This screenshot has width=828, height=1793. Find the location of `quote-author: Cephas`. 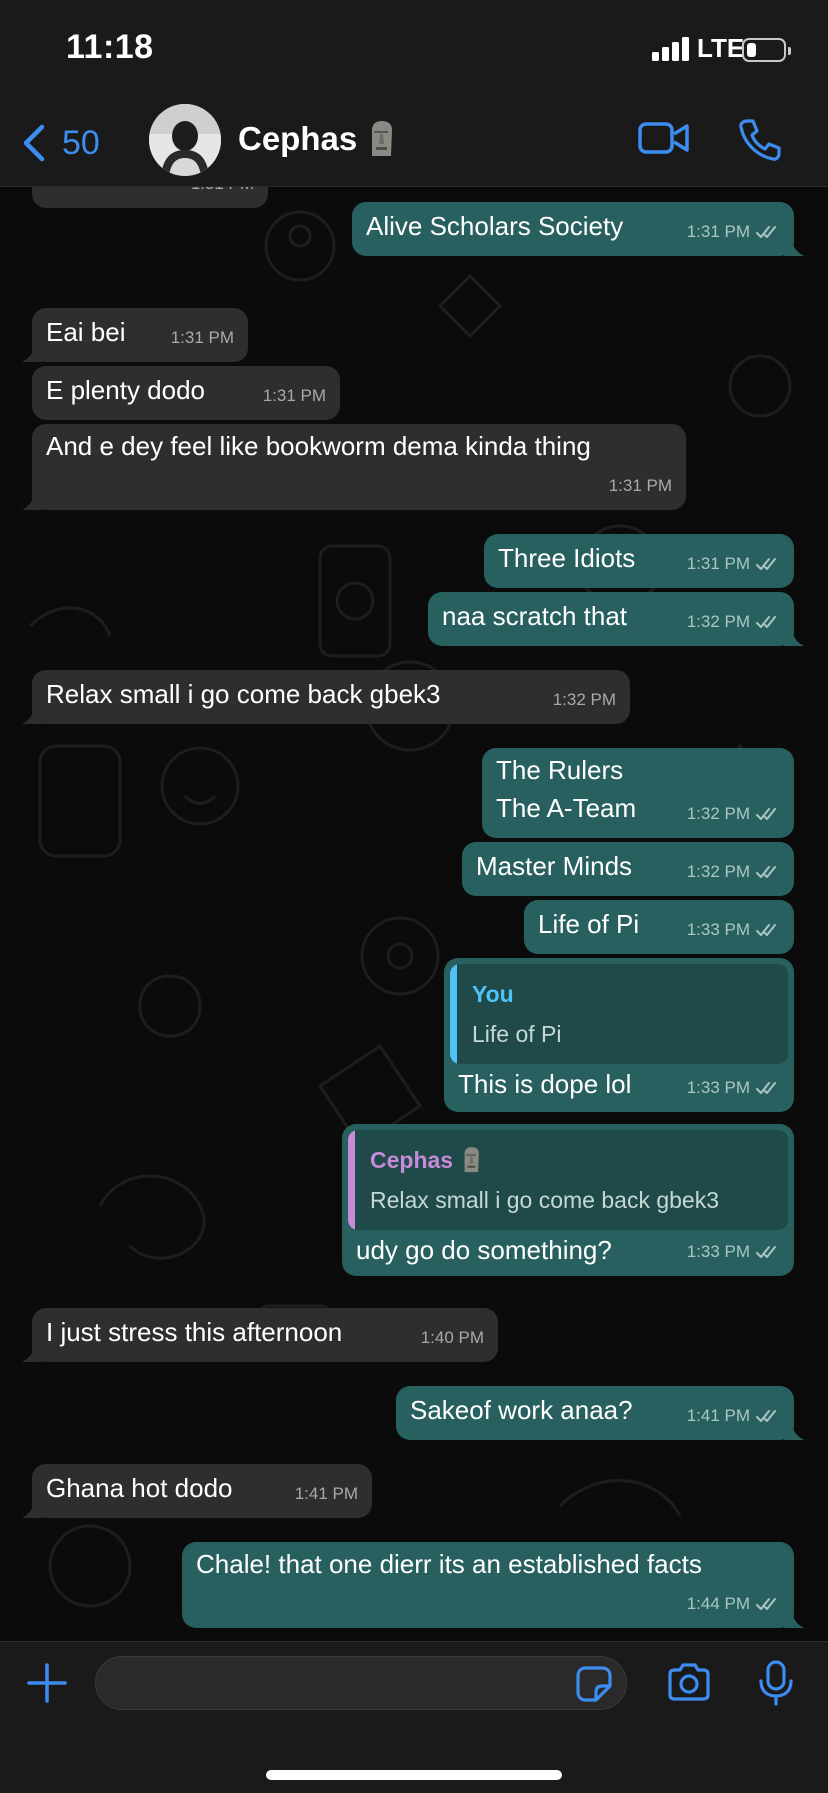

quote-author: Cephas is located at coordinates (425, 1160).